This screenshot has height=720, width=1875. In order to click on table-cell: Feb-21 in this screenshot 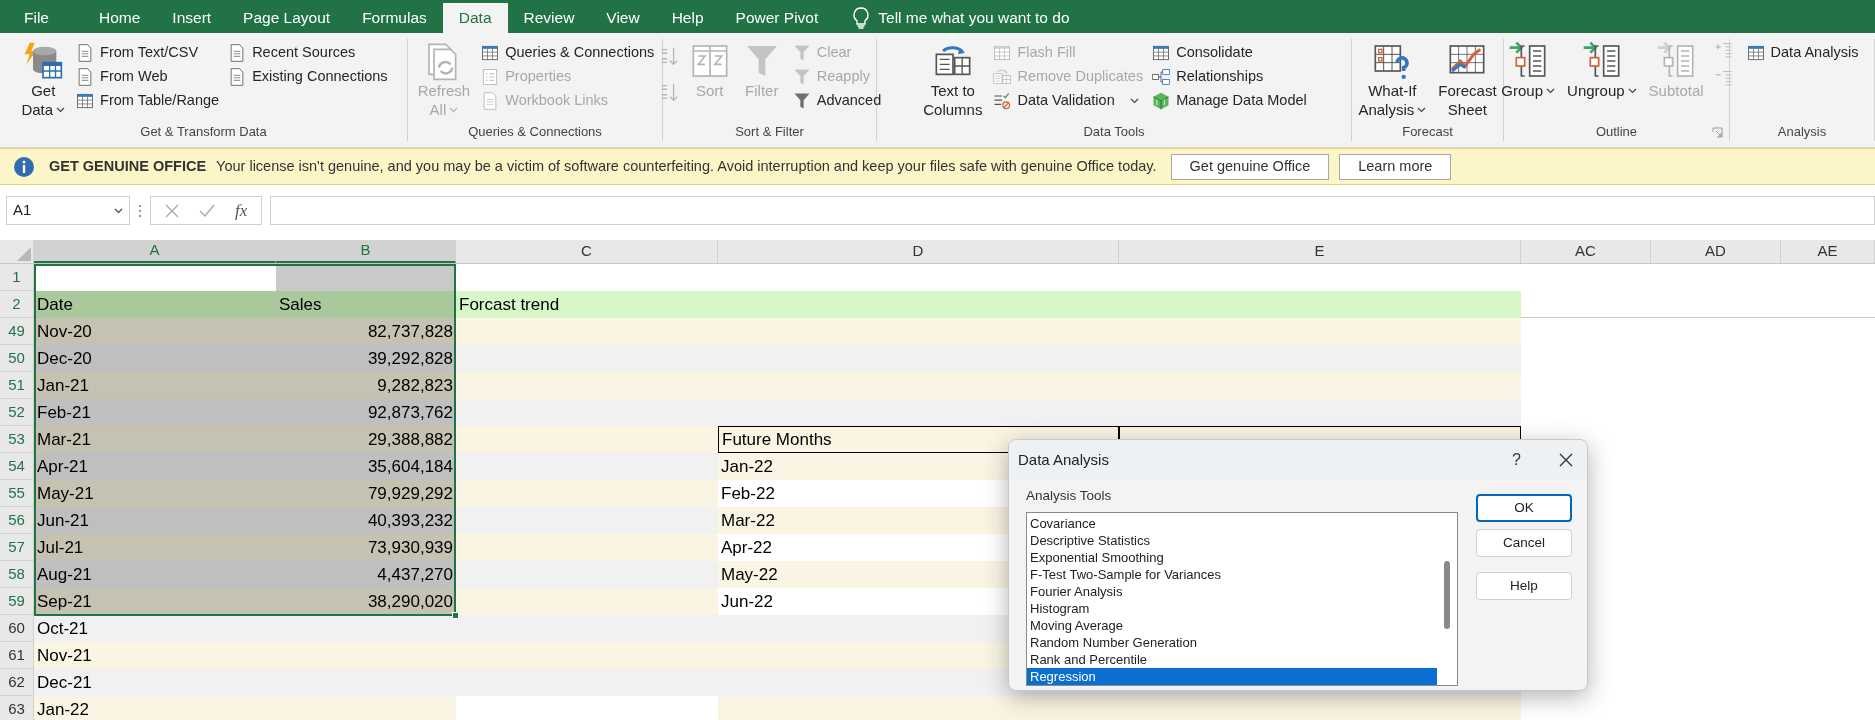, I will do `click(155, 412)`.